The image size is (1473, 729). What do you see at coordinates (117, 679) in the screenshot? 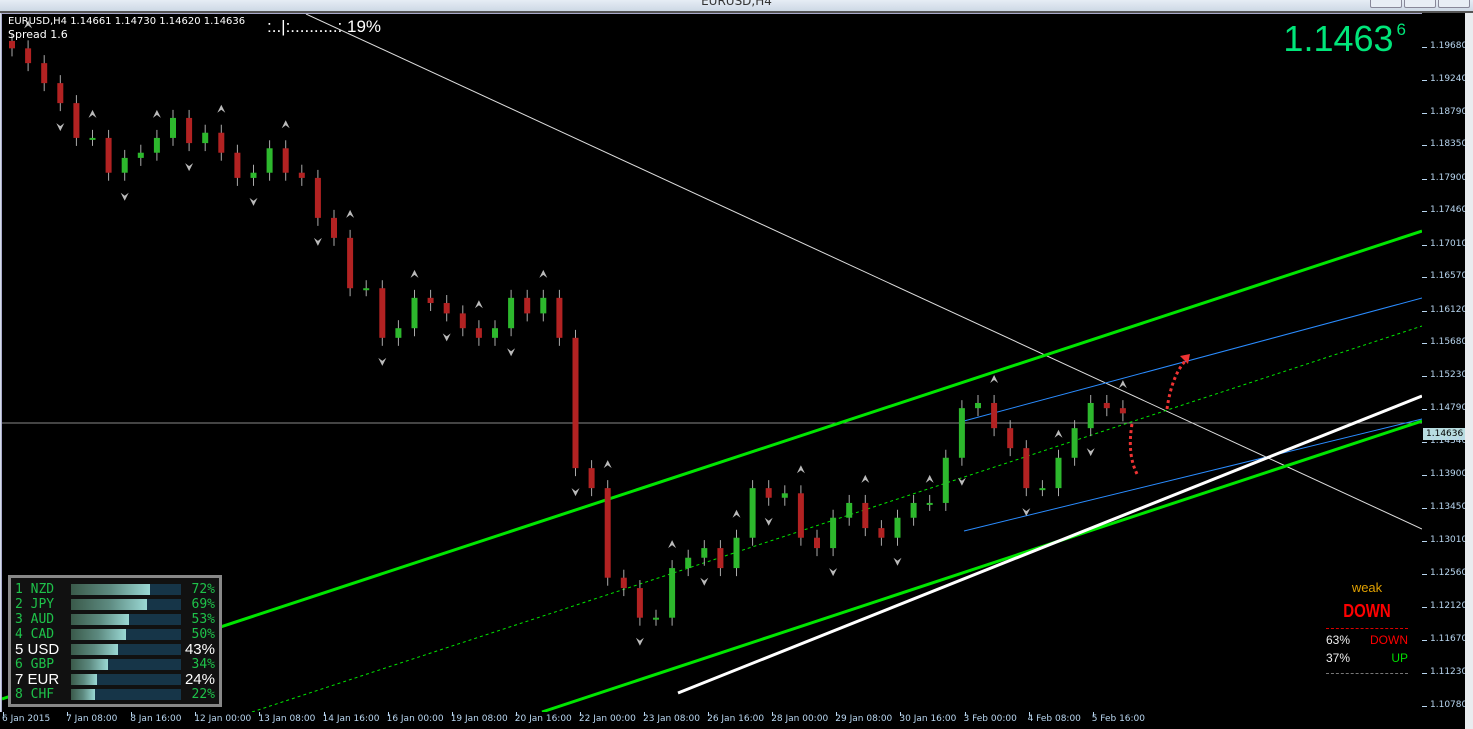
I see `currency-row: 7 EUR 24%` at bounding box center [117, 679].